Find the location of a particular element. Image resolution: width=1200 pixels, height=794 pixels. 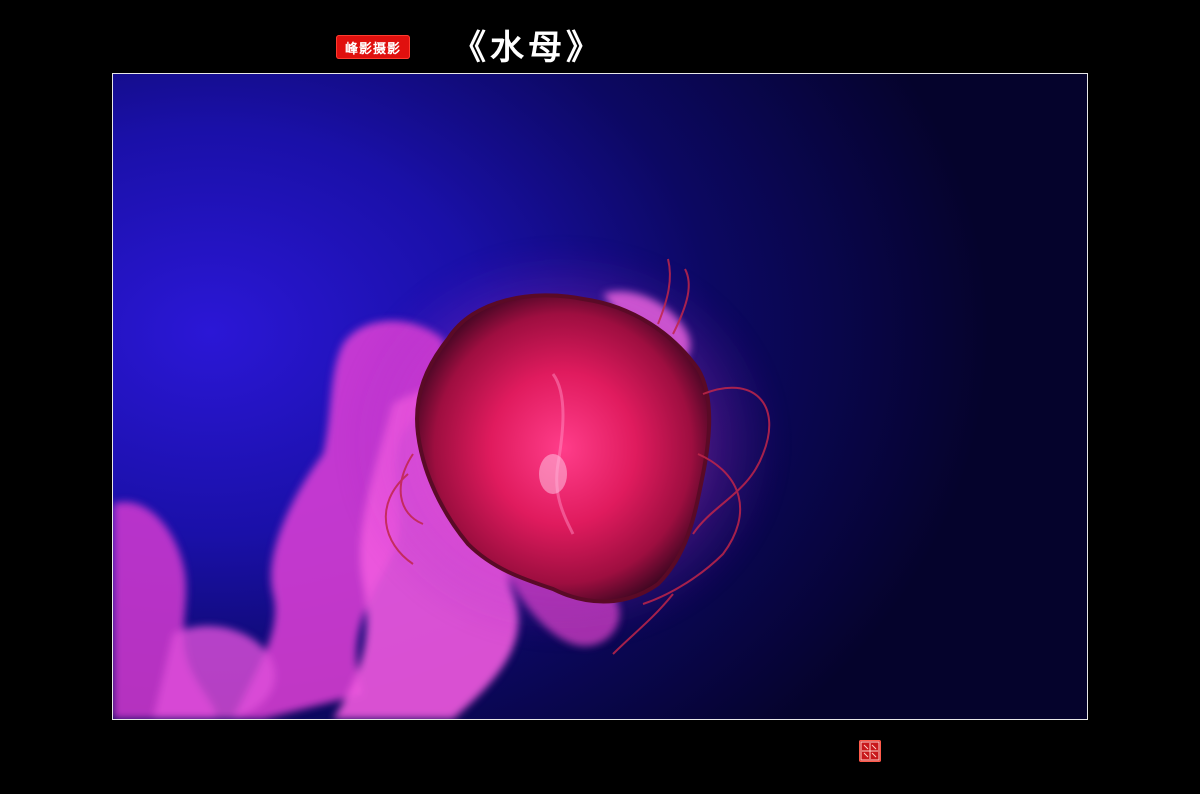

seal-icon is located at coordinates (870, 751).